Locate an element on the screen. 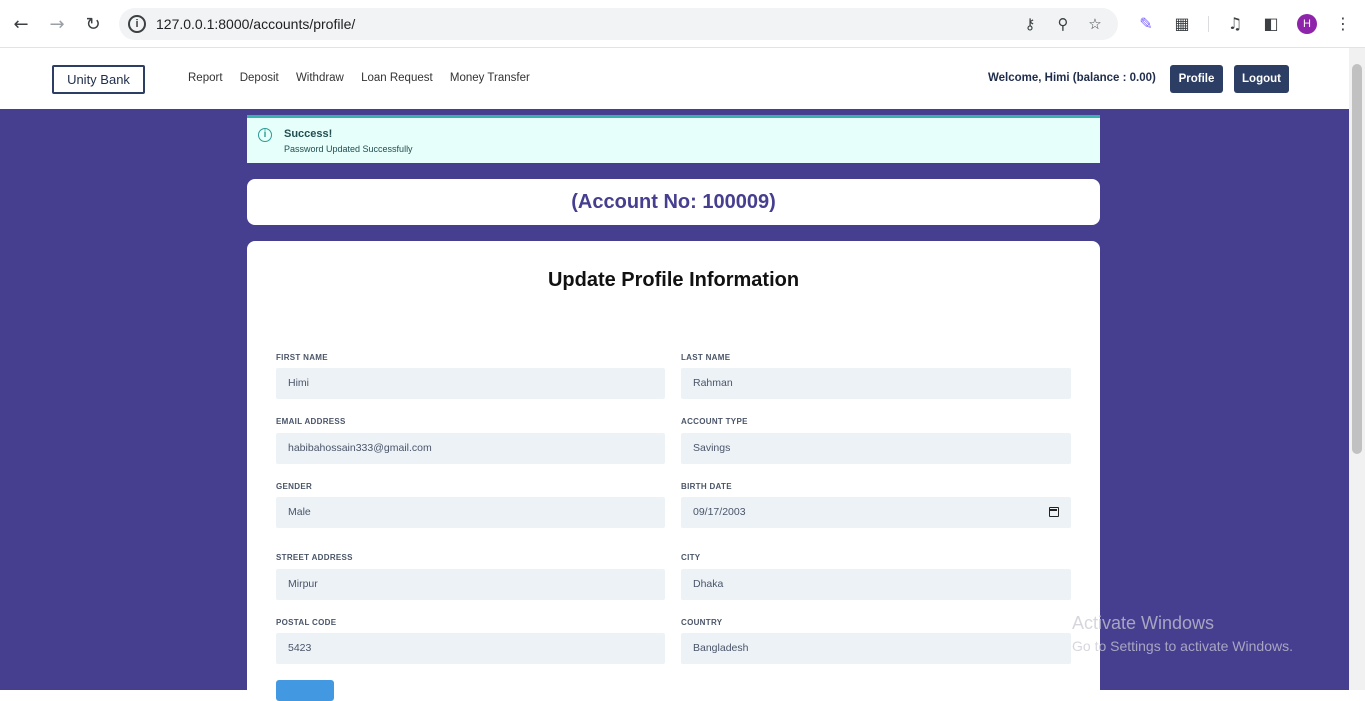 This screenshot has width=1365, height=701. forward-icon: → is located at coordinates (57, 24).